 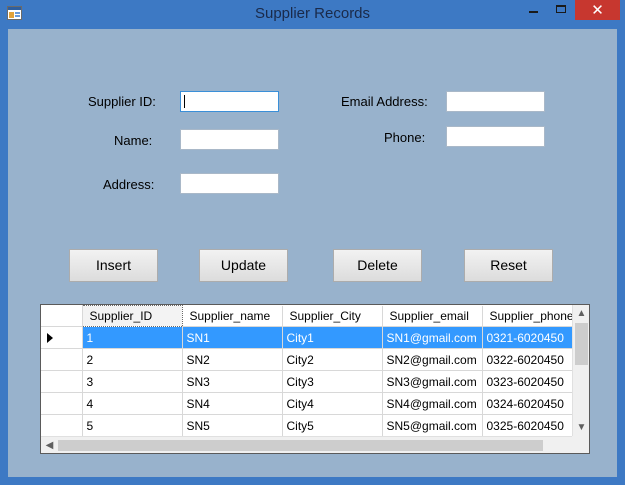 What do you see at coordinates (232, 316) in the screenshot?
I see `column-header: Supplier_name` at bounding box center [232, 316].